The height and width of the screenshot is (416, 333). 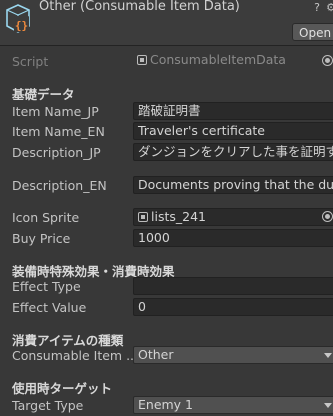 I want to click on script-row: Script ConsumableItemData, so click(x=166, y=62).